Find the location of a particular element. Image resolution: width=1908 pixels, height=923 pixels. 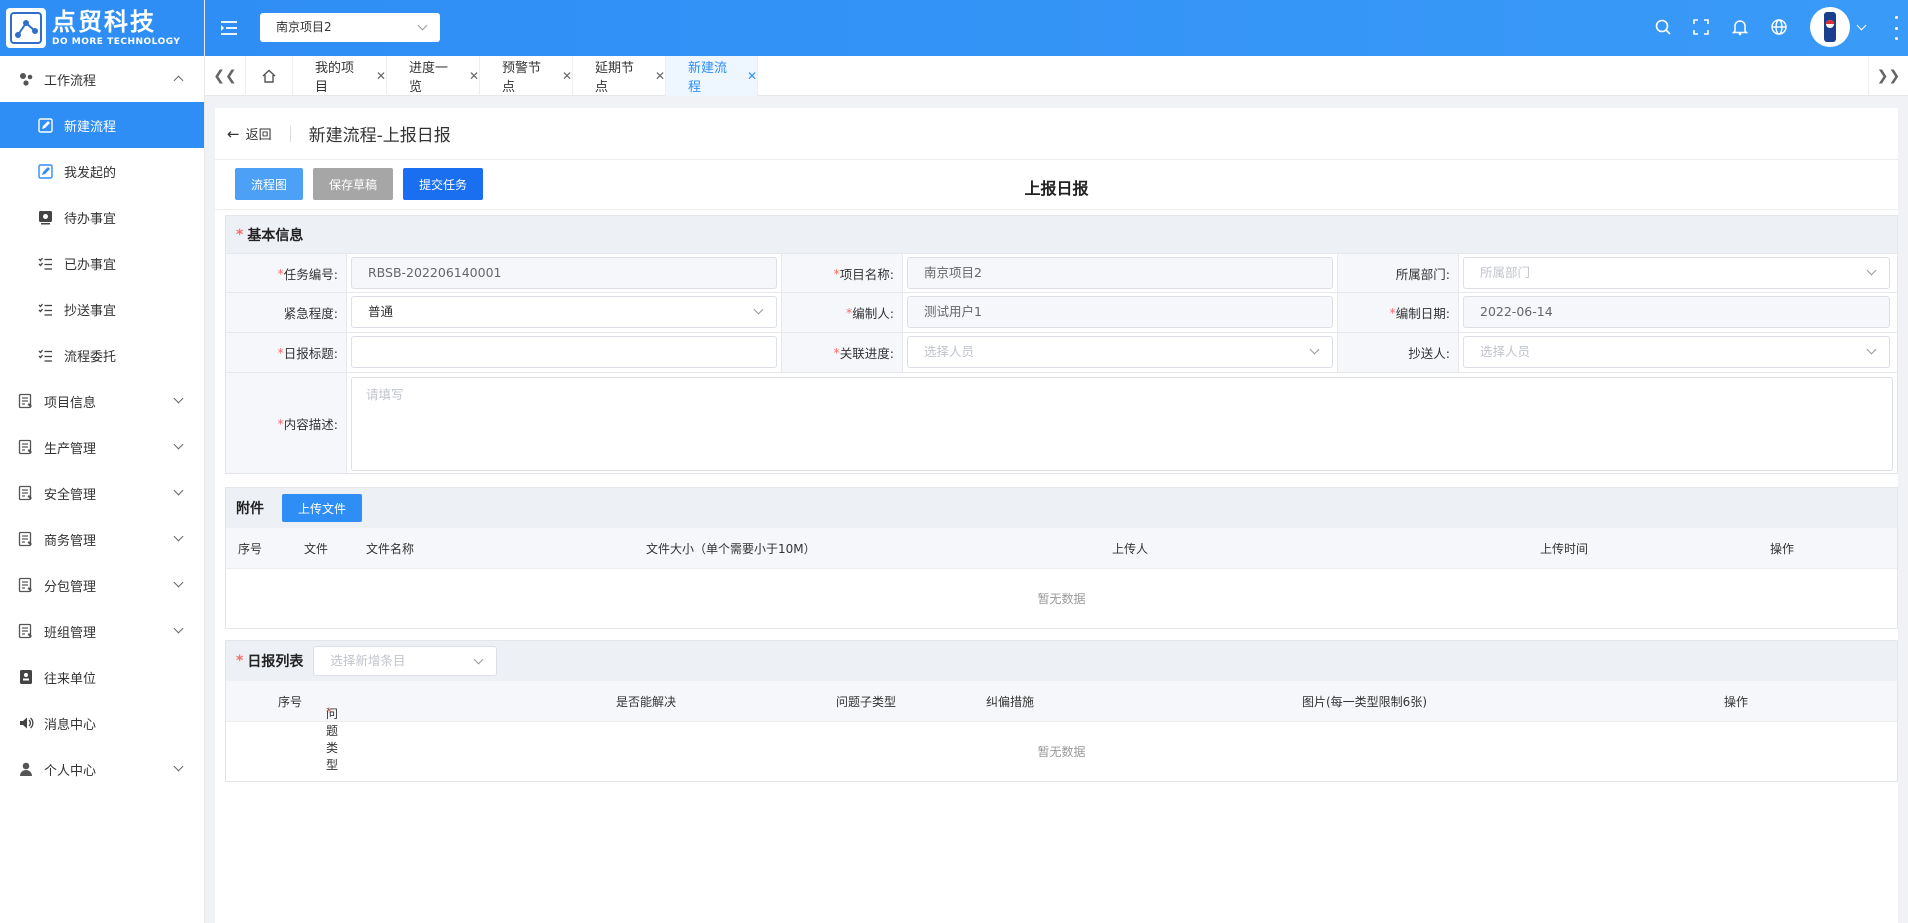

sidebar-item-10: 商务管理 is located at coordinates (102, 539).